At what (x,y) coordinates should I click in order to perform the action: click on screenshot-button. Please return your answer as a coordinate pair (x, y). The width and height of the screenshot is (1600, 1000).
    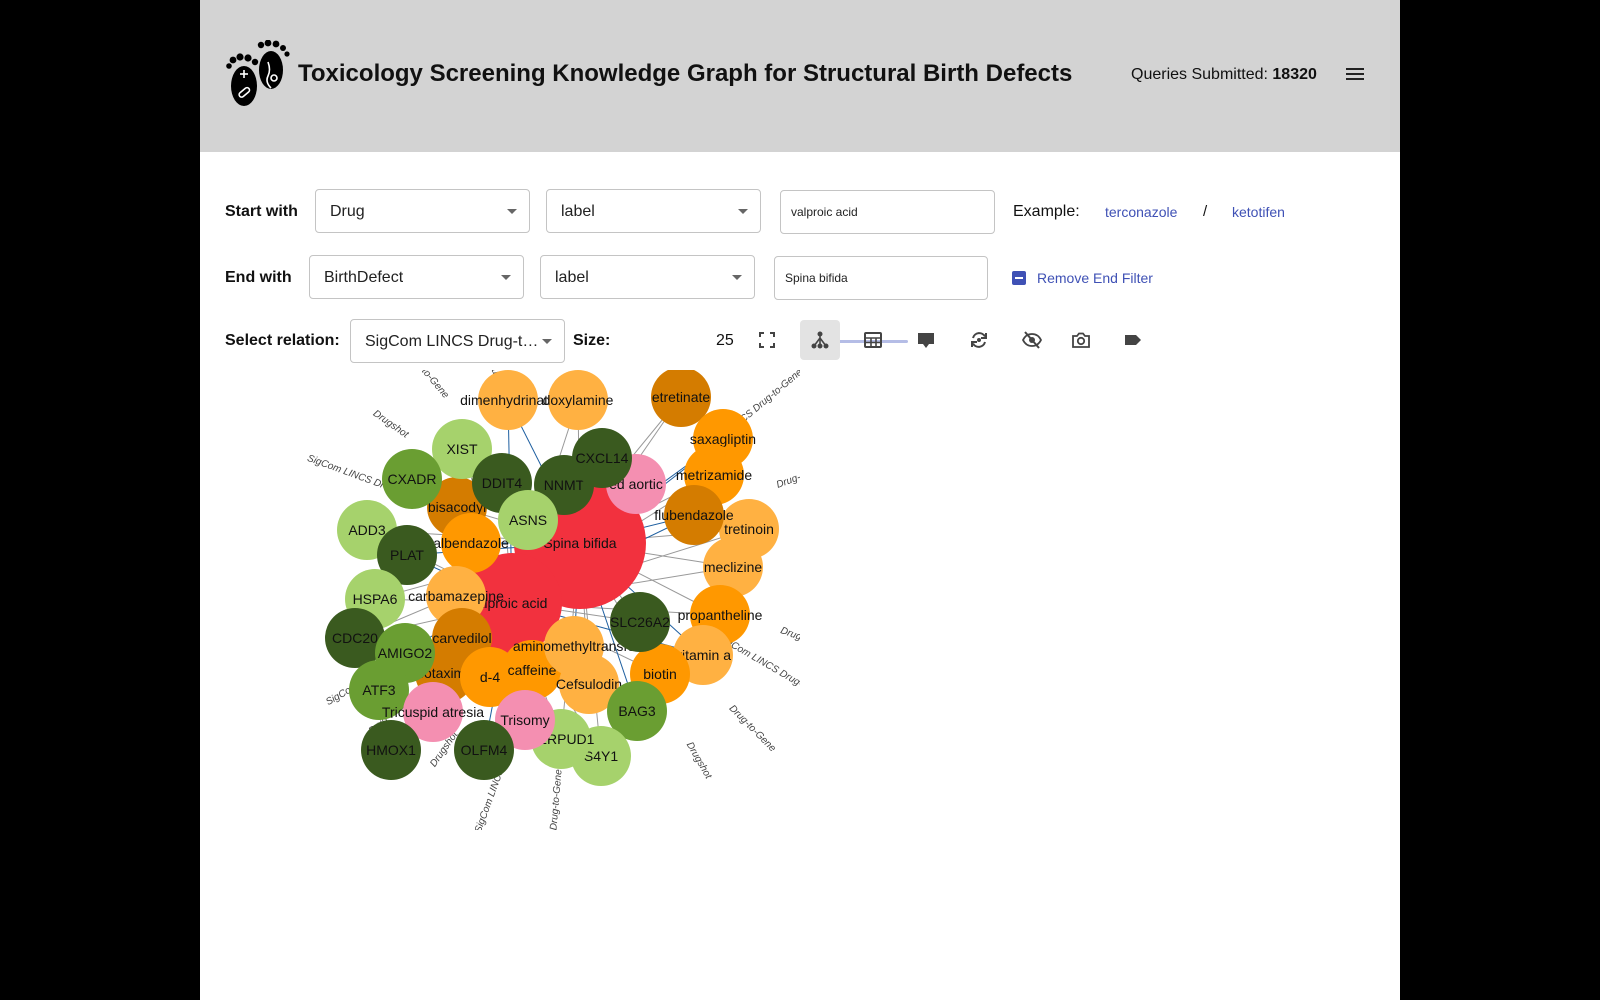
    Looking at the image, I should click on (1081, 340).